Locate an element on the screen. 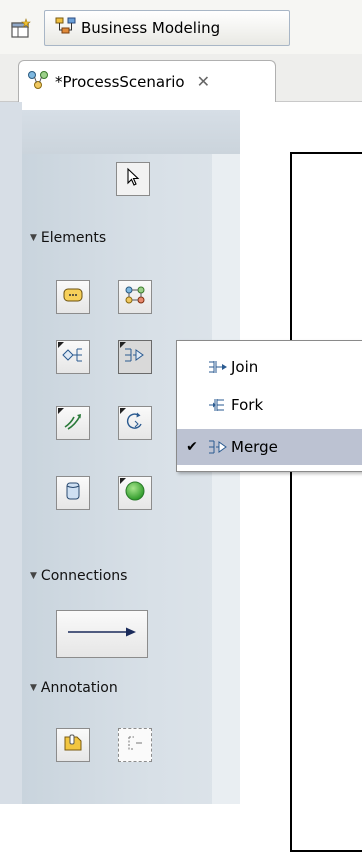  subprocess-tool-button is located at coordinates (135, 297).